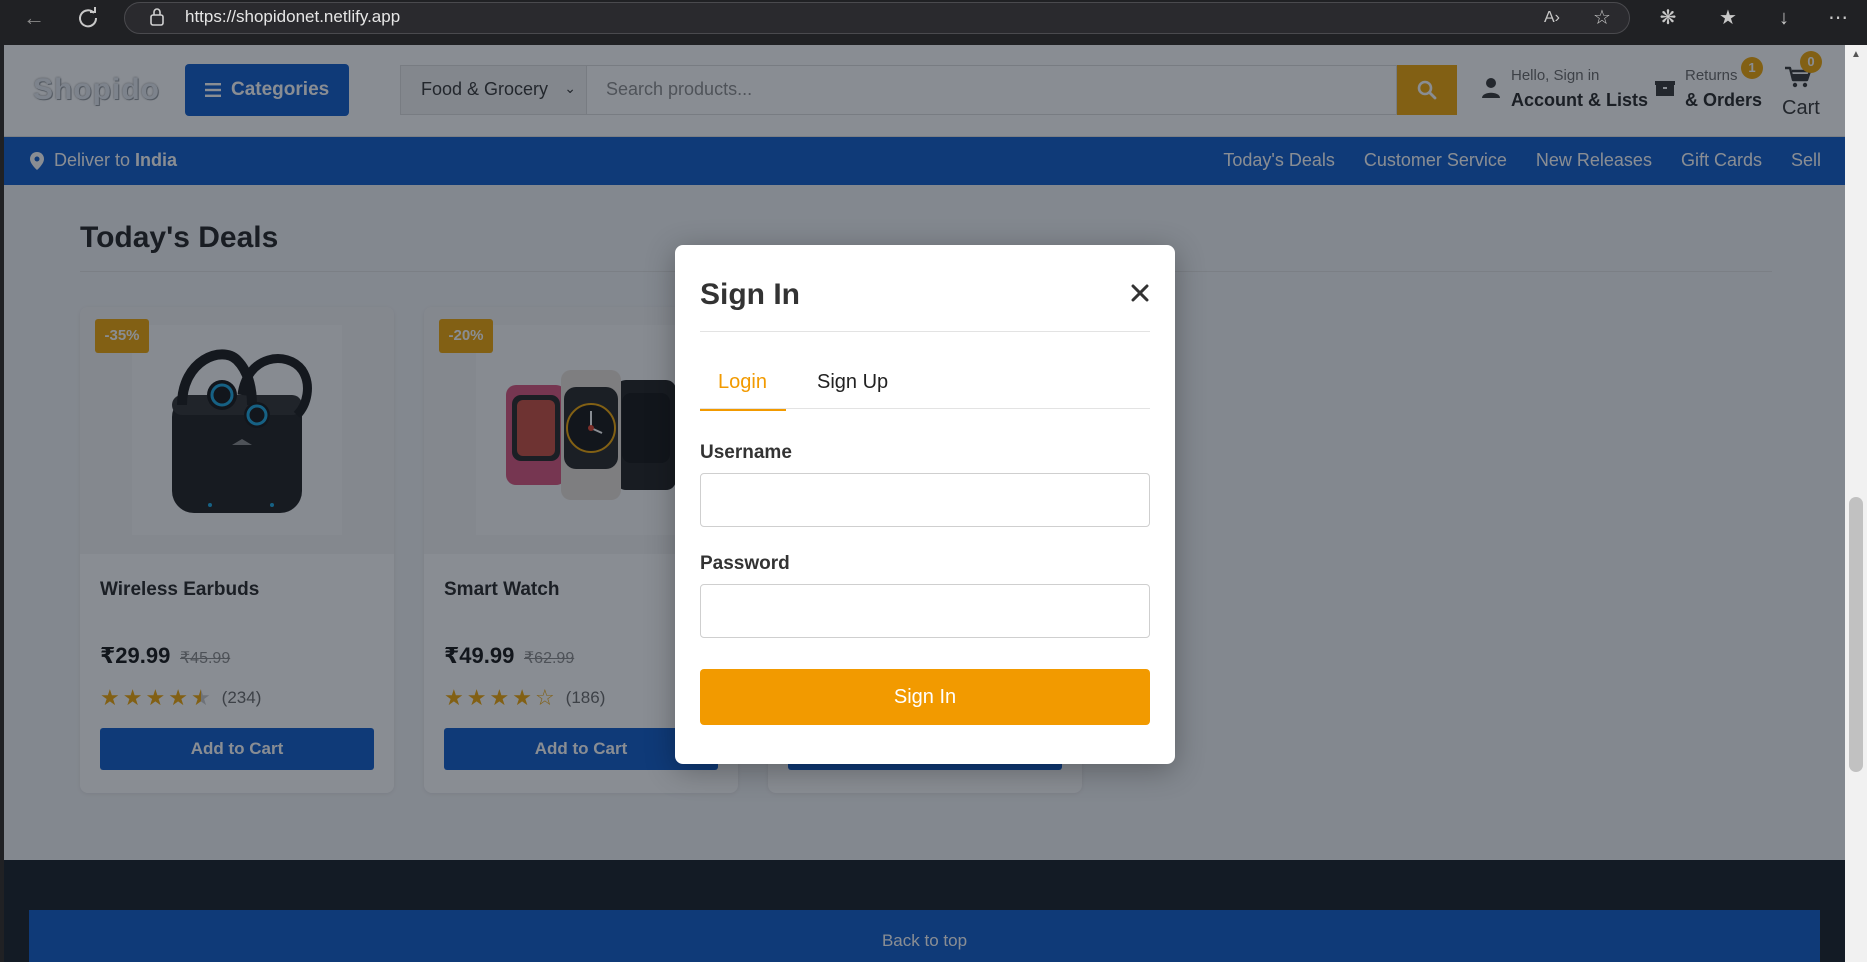 This screenshot has width=1867, height=962. What do you see at coordinates (745, 563) in the screenshot?
I see `password-label: Password` at bounding box center [745, 563].